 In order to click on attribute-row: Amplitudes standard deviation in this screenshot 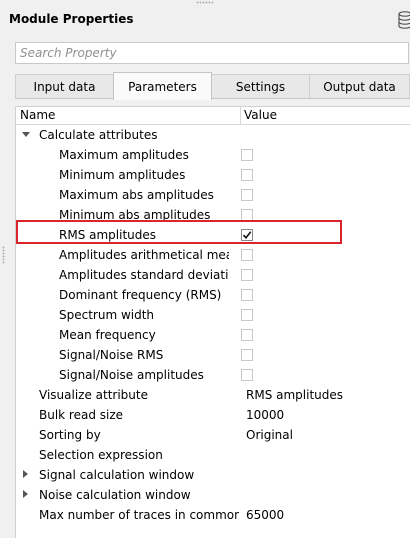, I will do `click(213, 275)`.